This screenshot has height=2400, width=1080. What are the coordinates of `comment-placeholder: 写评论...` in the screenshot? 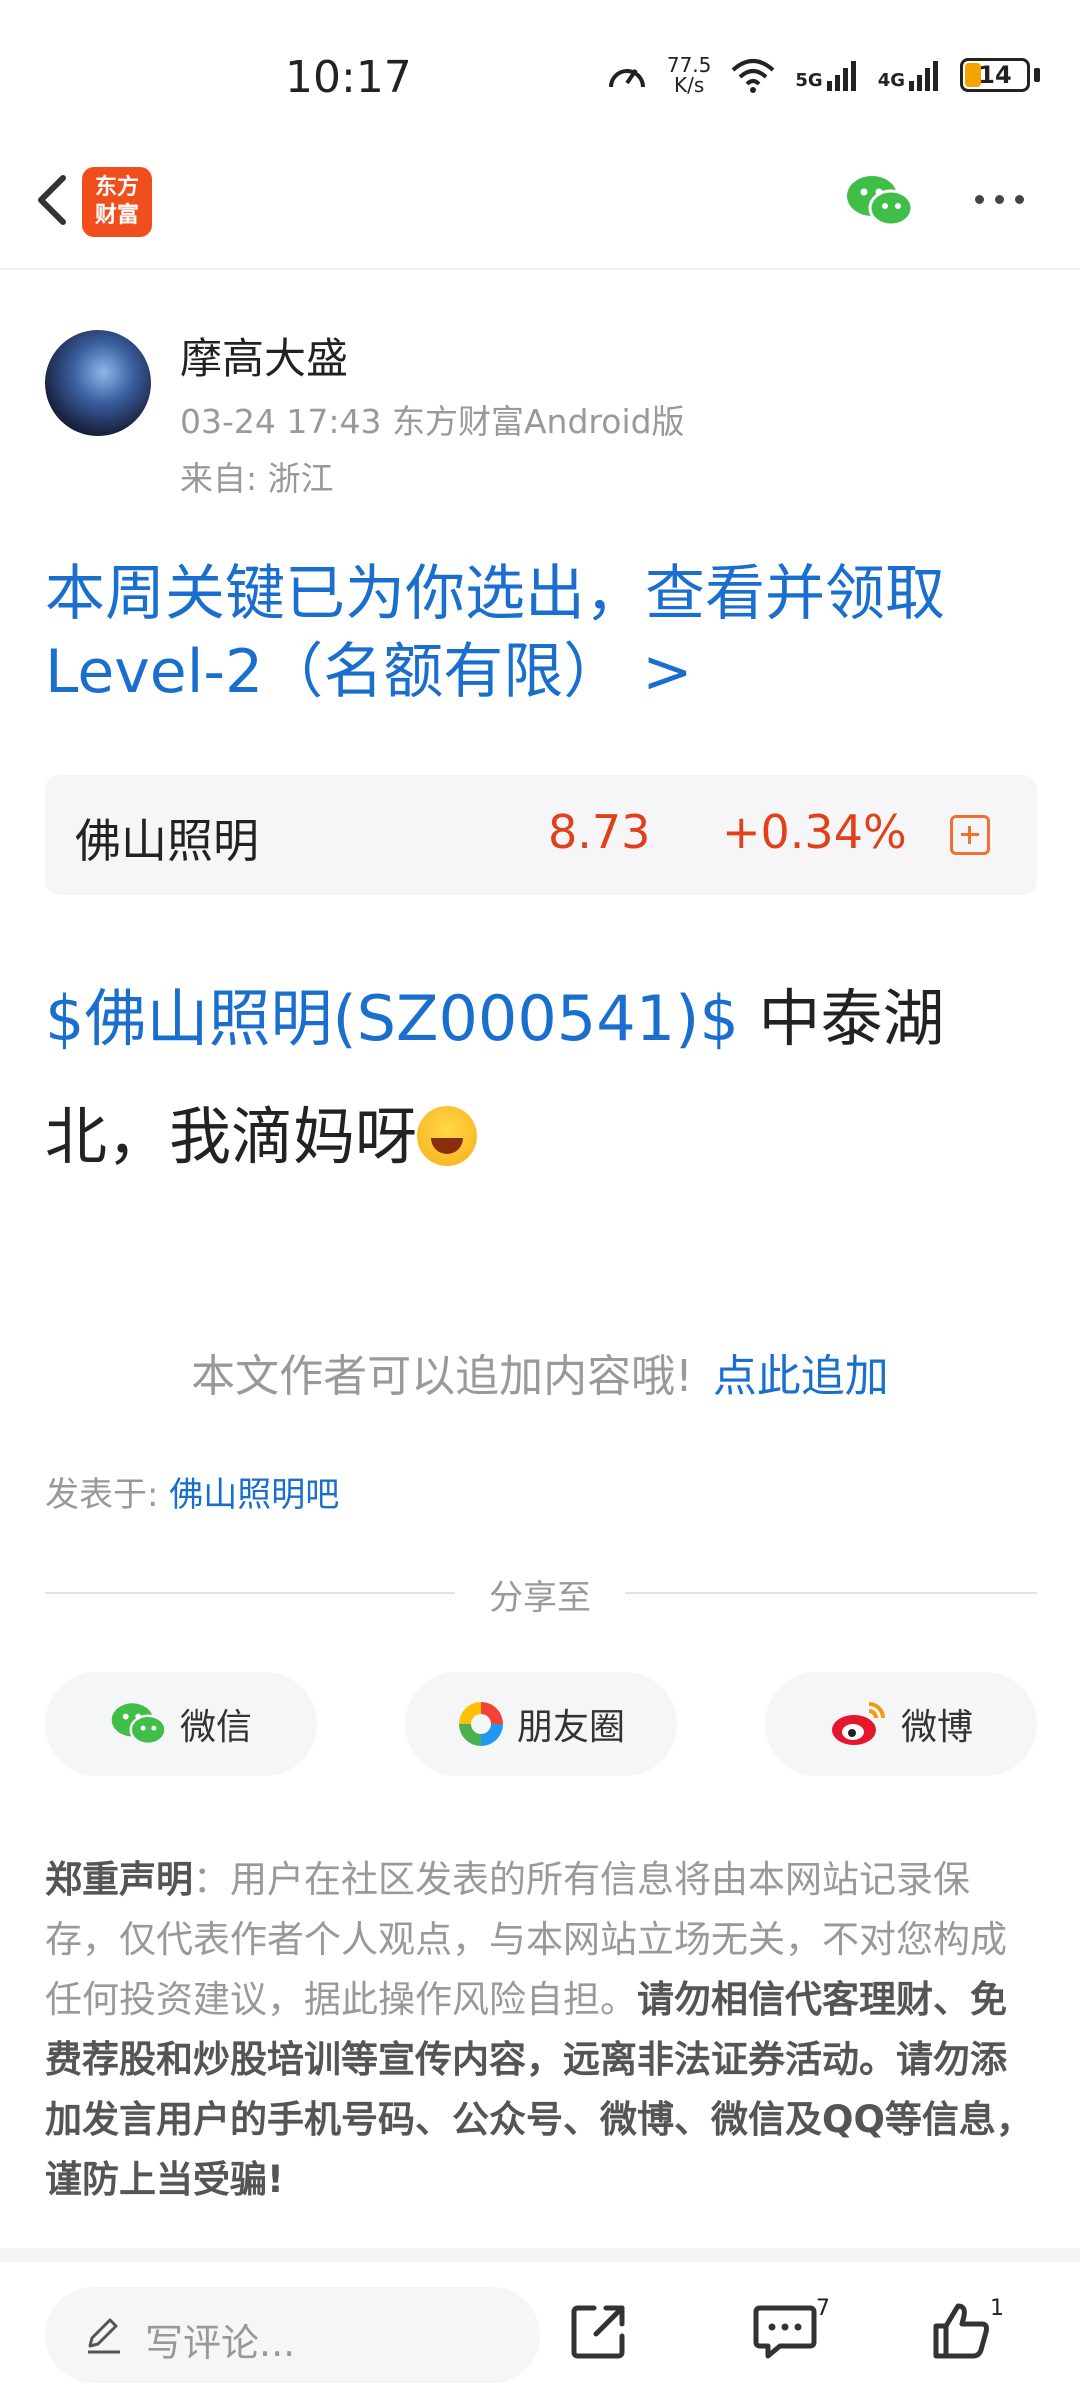 It's located at (220, 2339).